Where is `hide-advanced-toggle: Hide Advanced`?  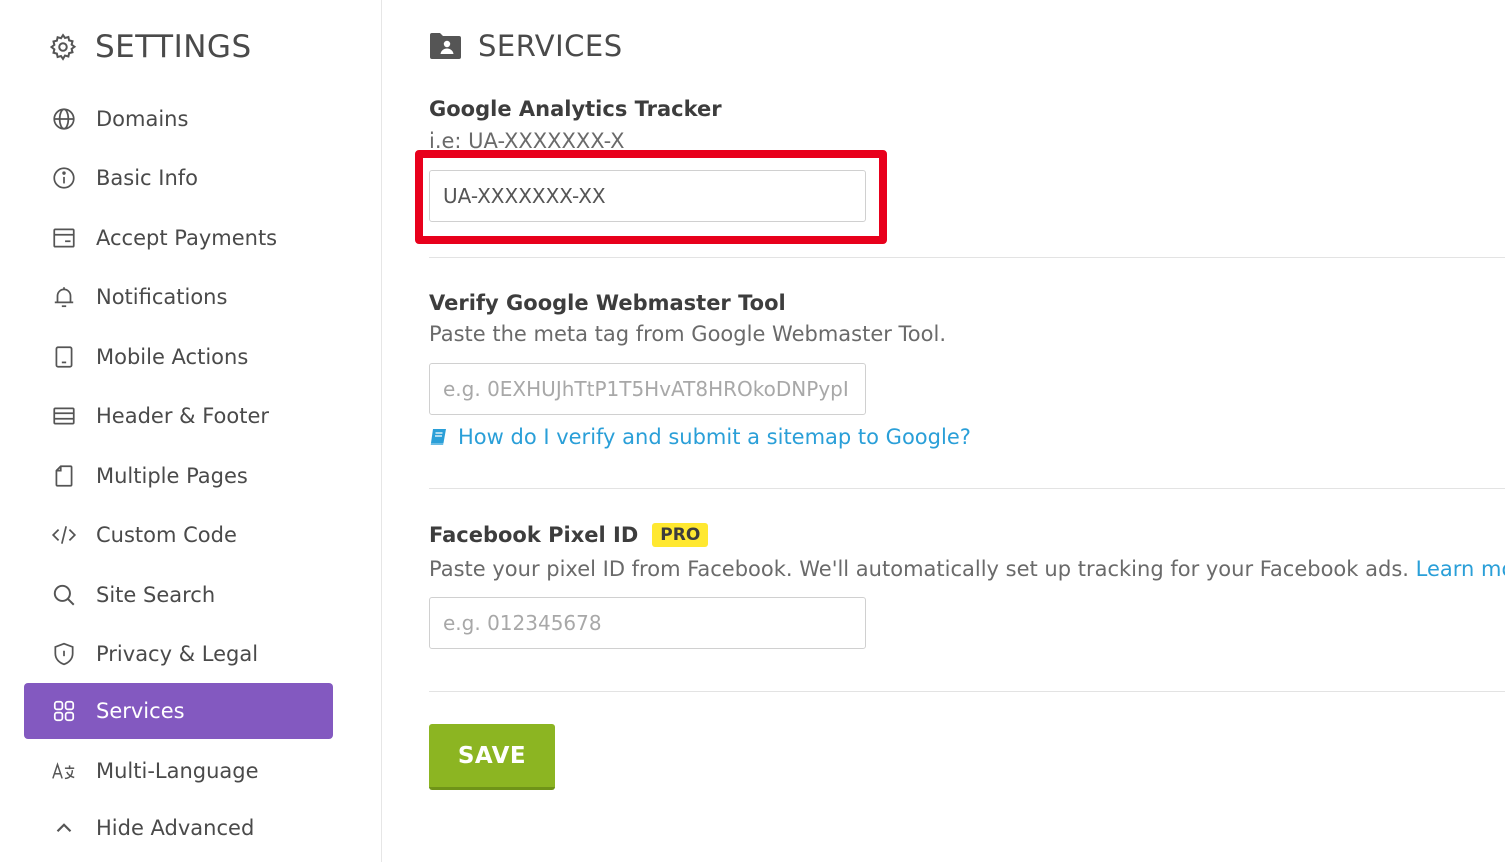 hide-advanced-toggle: Hide Advanced is located at coordinates (178, 828).